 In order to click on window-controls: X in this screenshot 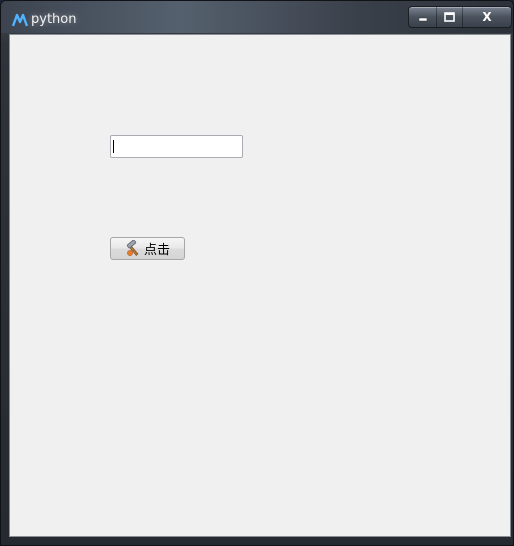, I will do `click(460, 17)`.